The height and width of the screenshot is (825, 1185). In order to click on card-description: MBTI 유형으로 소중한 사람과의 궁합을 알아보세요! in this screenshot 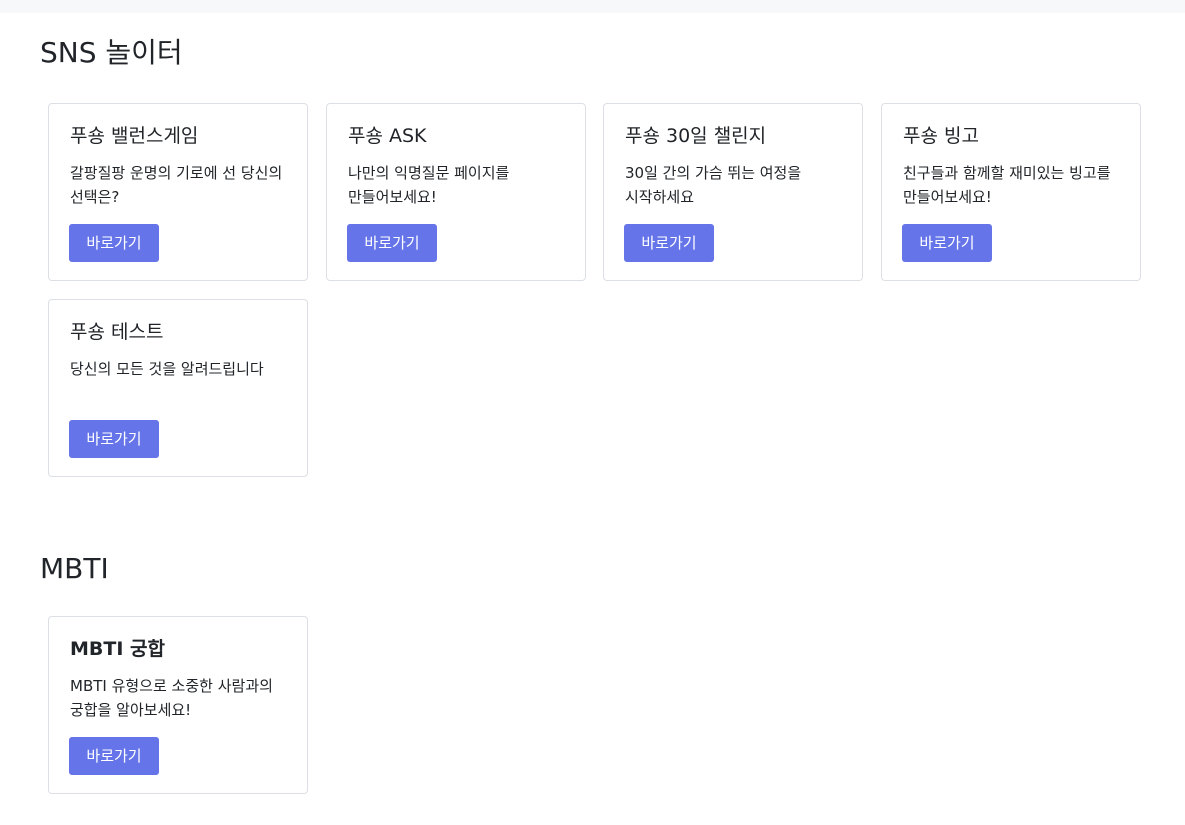, I will do `click(171, 698)`.